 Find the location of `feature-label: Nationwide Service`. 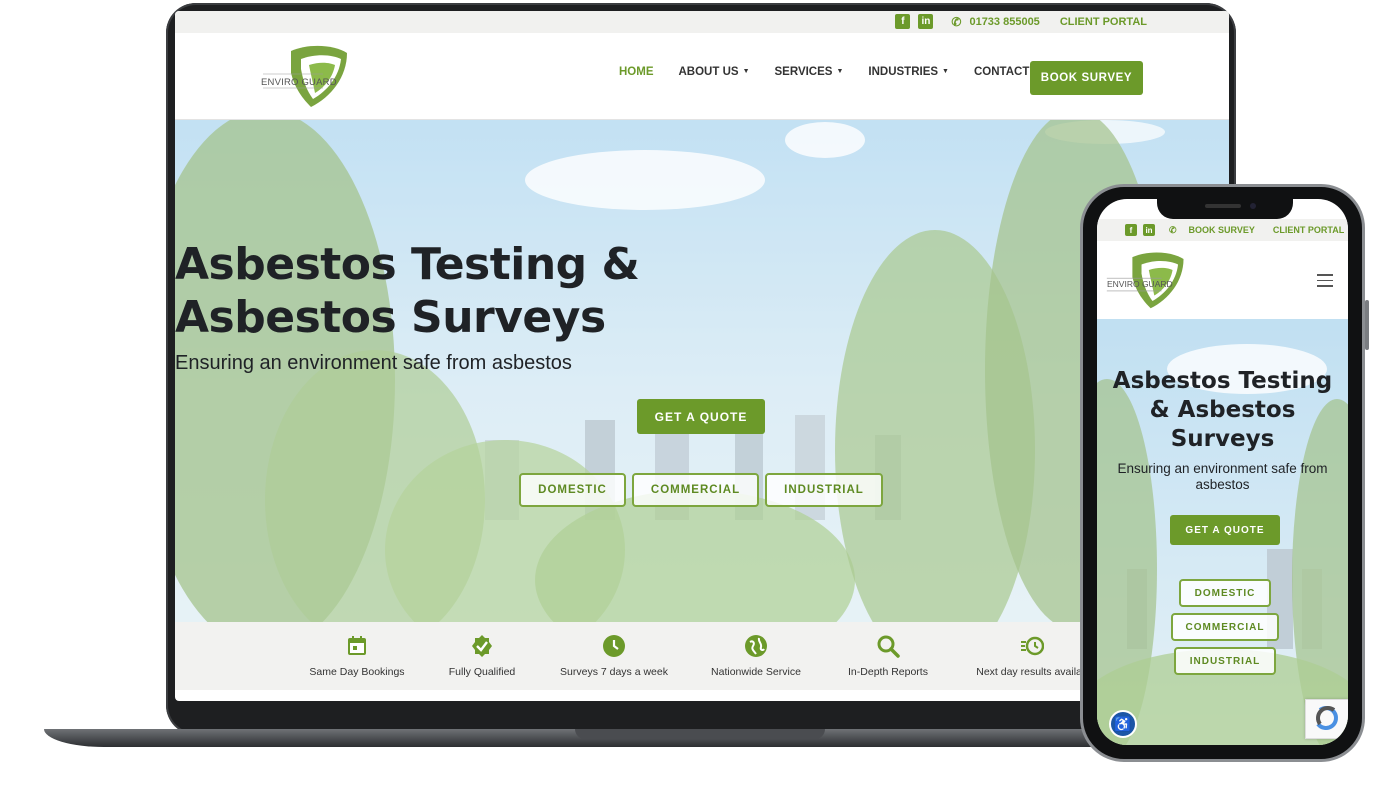

feature-label: Nationwide Service is located at coordinates (756, 672).